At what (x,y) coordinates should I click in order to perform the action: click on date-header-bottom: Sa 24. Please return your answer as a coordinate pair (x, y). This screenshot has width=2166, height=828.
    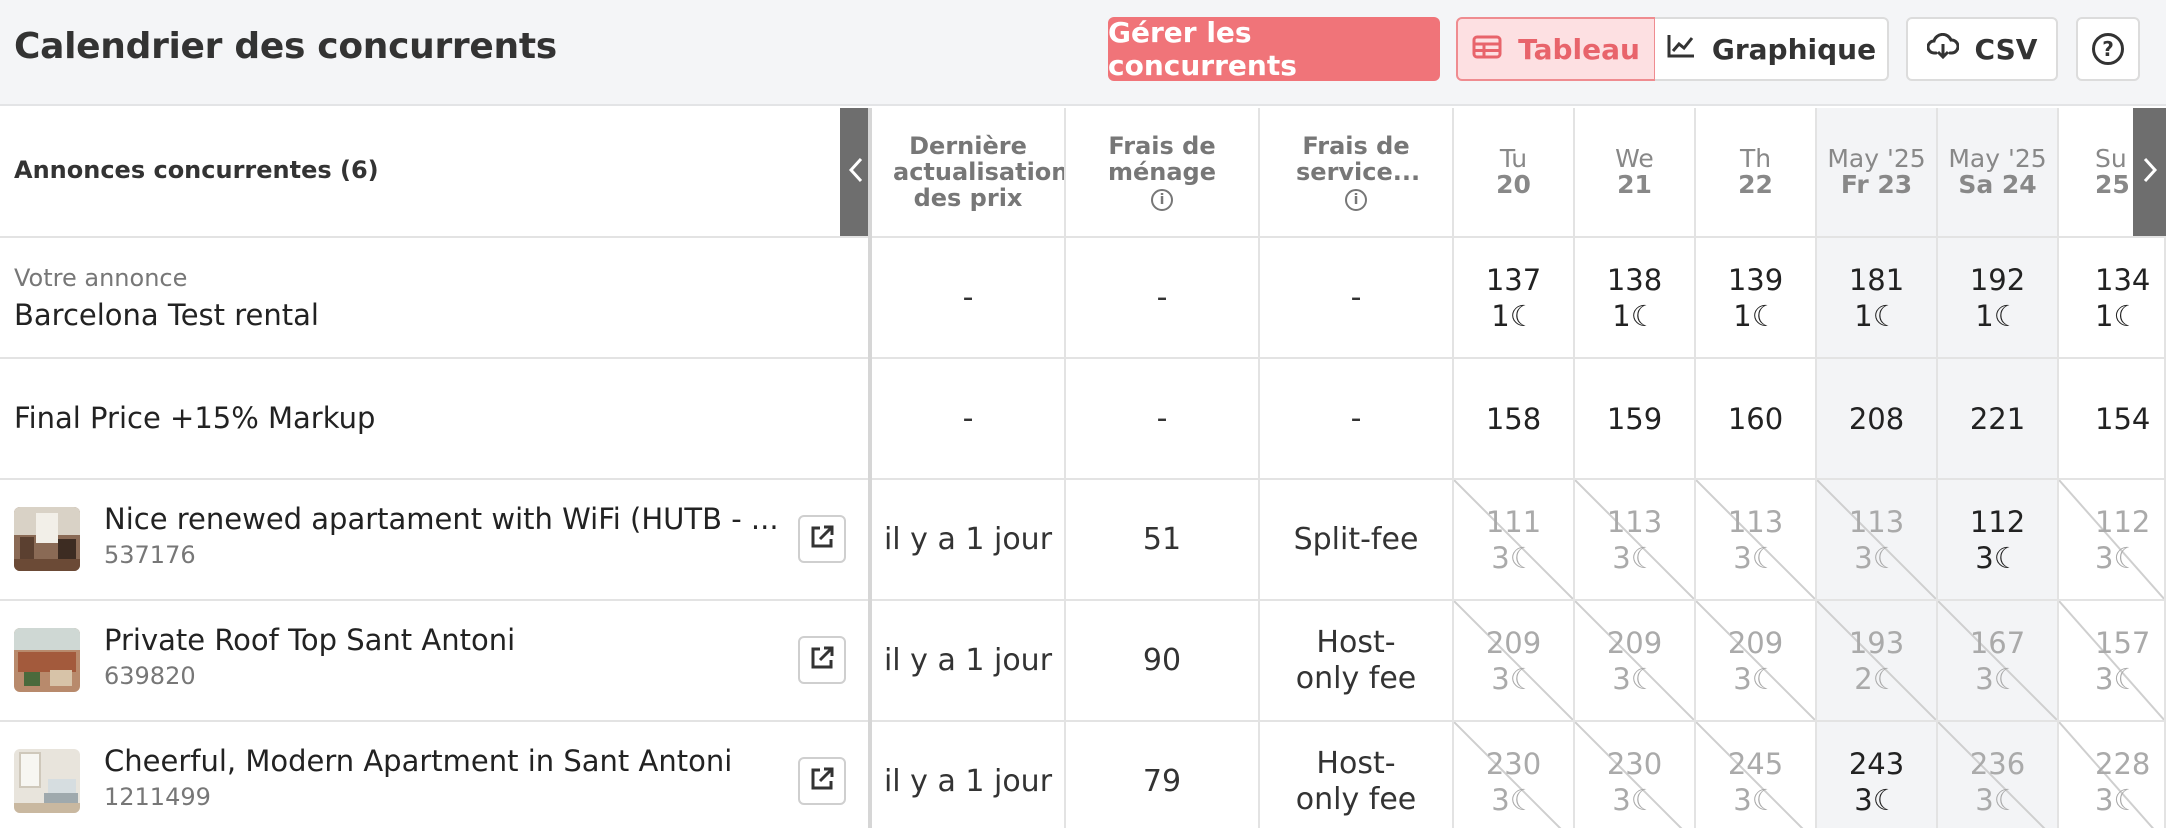
    Looking at the image, I should click on (1997, 184).